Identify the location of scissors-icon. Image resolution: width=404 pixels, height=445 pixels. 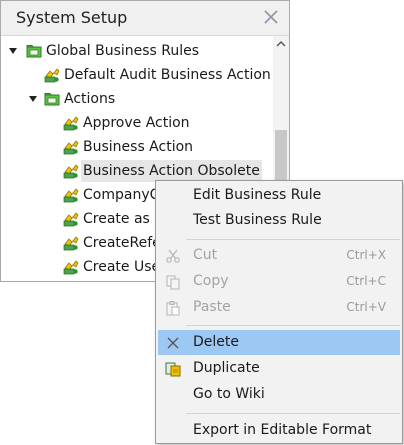
(173, 256).